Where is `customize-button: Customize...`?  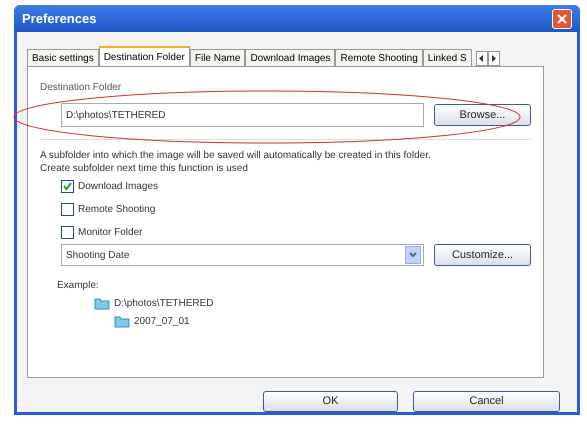
customize-button: Customize... is located at coordinates (482, 255).